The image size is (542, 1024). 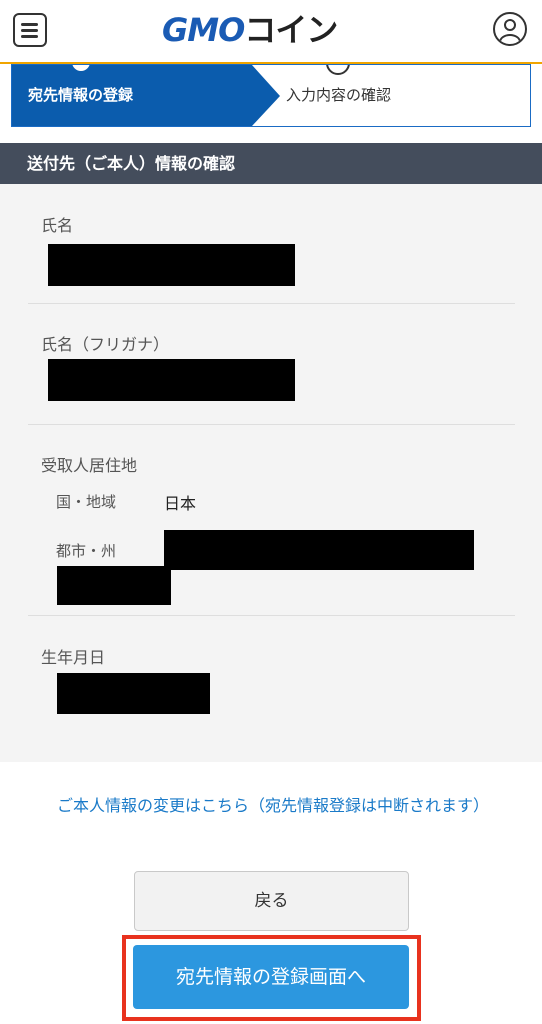 What do you see at coordinates (180, 503) in the screenshot?
I see `country-value: 日本` at bounding box center [180, 503].